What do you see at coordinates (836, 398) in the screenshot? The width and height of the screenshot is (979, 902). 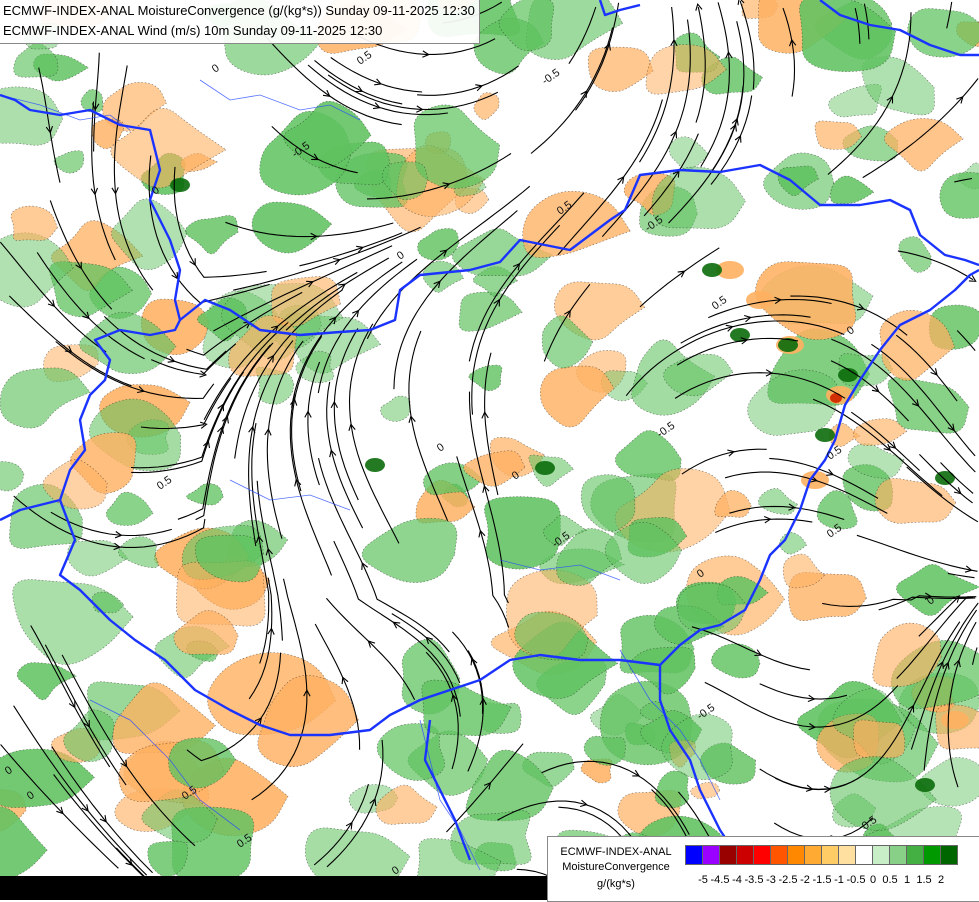 I see `extreme-divergence-cell` at bounding box center [836, 398].